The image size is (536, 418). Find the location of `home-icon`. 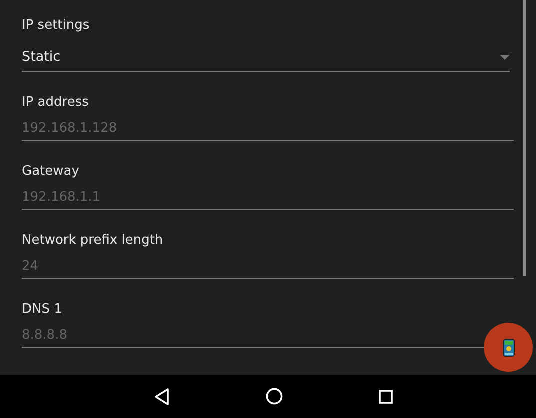

home-icon is located at coordinates (274, 396).